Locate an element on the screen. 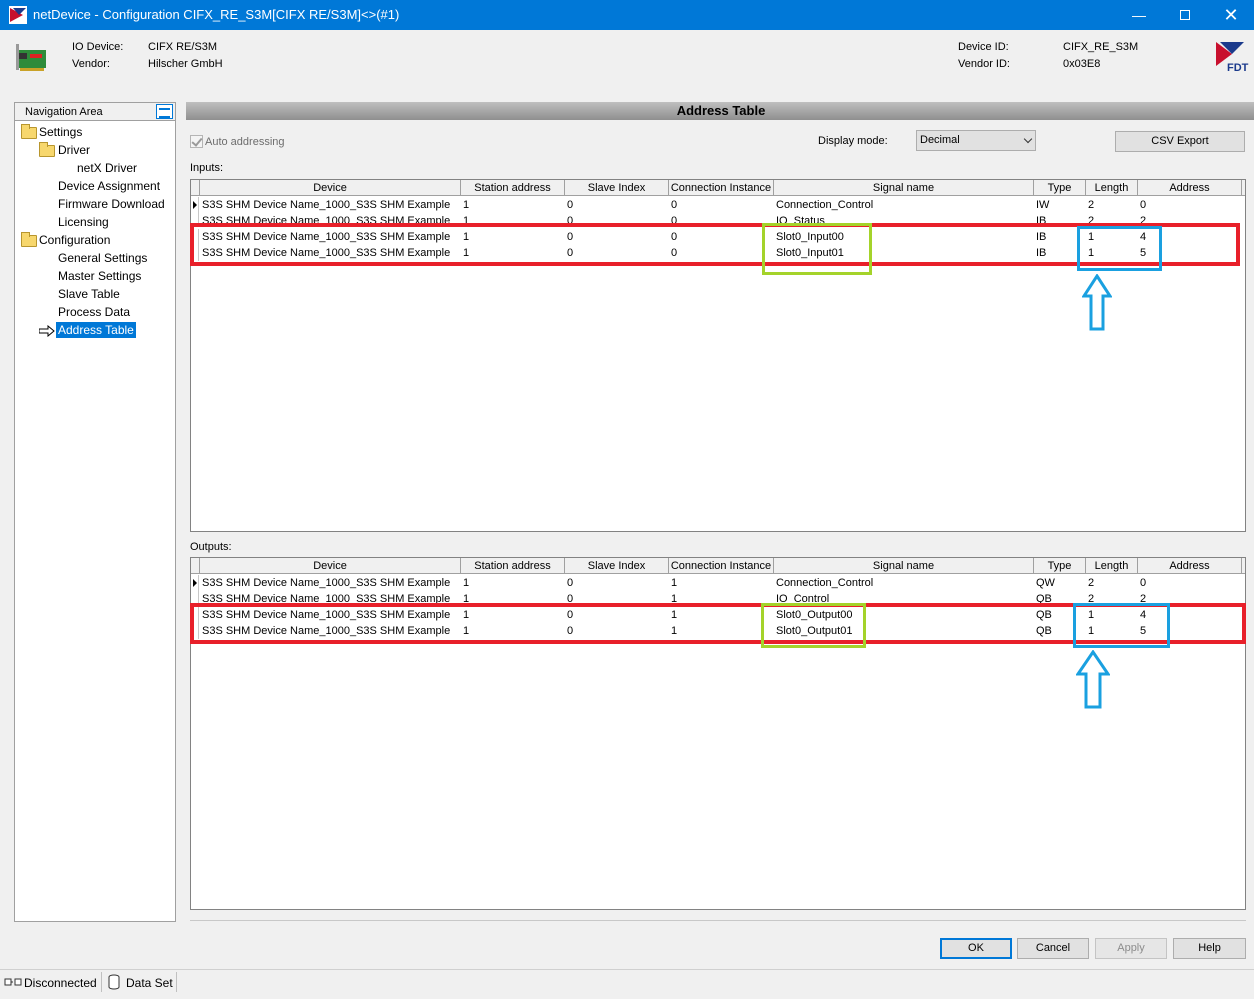 The image size is (1254, 999). cell-type: IB is located at coordinates (1041, 219).